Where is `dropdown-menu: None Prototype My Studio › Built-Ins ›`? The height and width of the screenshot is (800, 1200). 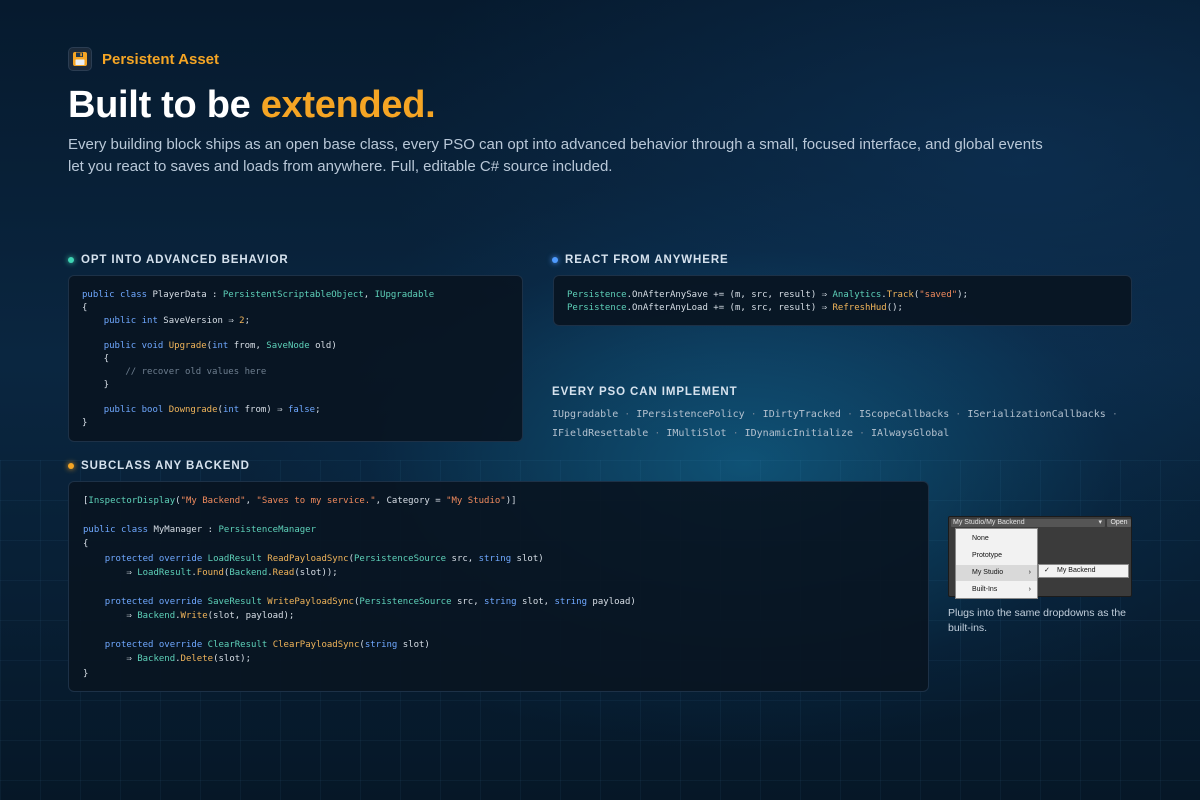 dropdown-menu: None Prototype My Studio › Built-Ins › is located at coordinates (996, 563).